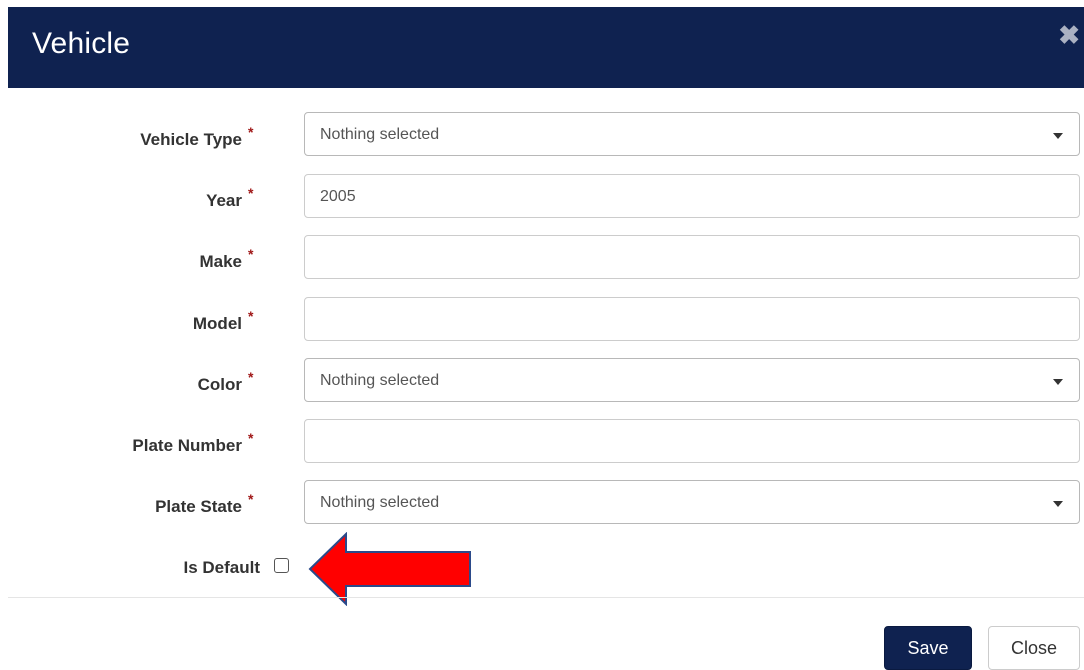 The image size is (1084, 670). I want to click on plate-state-label: Plate State, so click(198, 506).